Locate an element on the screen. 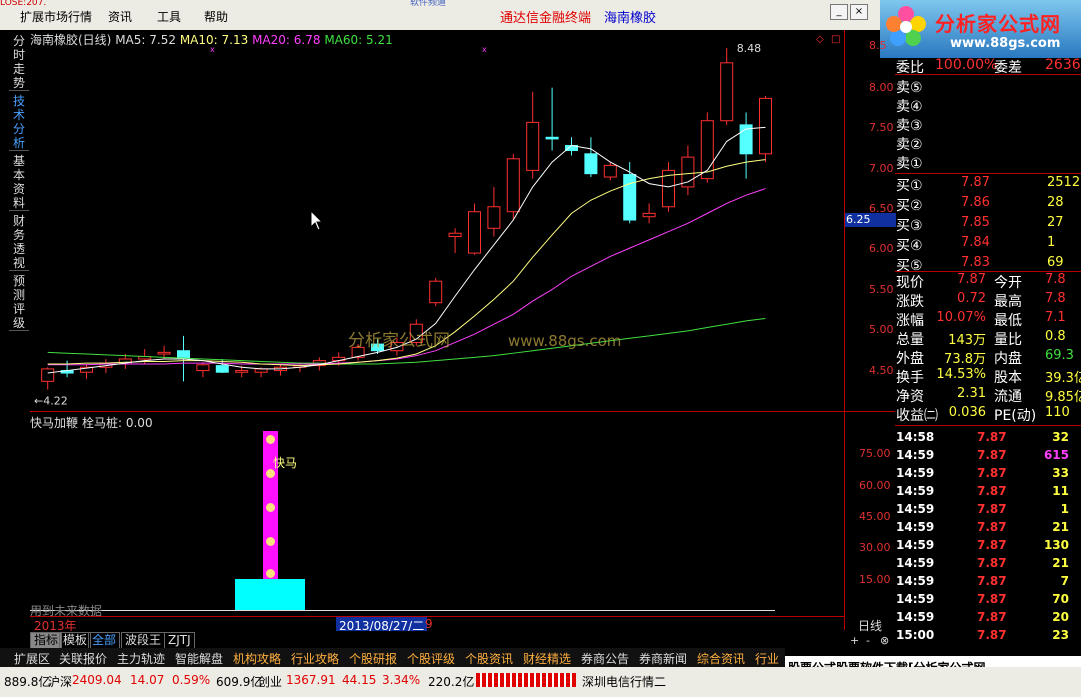 This screenshot has width=1081, height=697. buy-row: 买① 7.87 2512 is located at coordinates (988, 184).